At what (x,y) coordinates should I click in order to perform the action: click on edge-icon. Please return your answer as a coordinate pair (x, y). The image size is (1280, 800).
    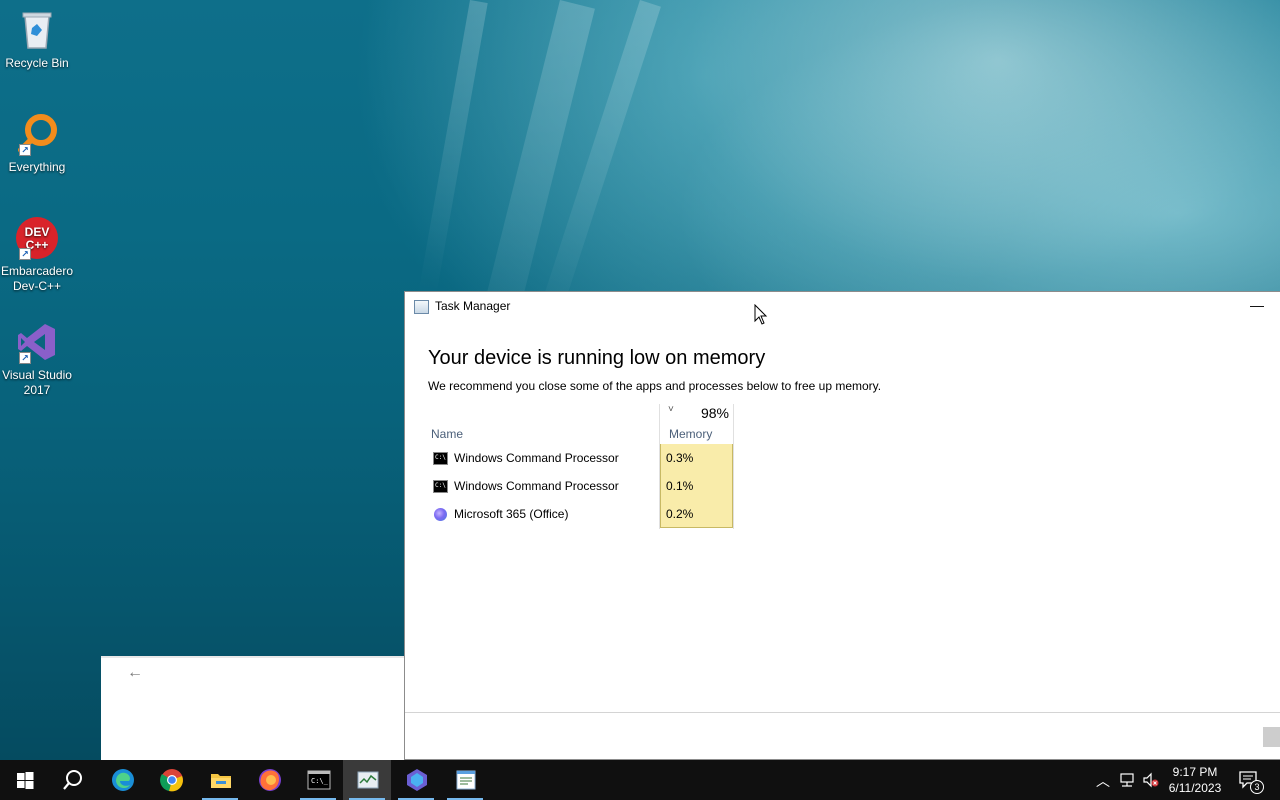
    Looking at the image, I should click on (123, 780).